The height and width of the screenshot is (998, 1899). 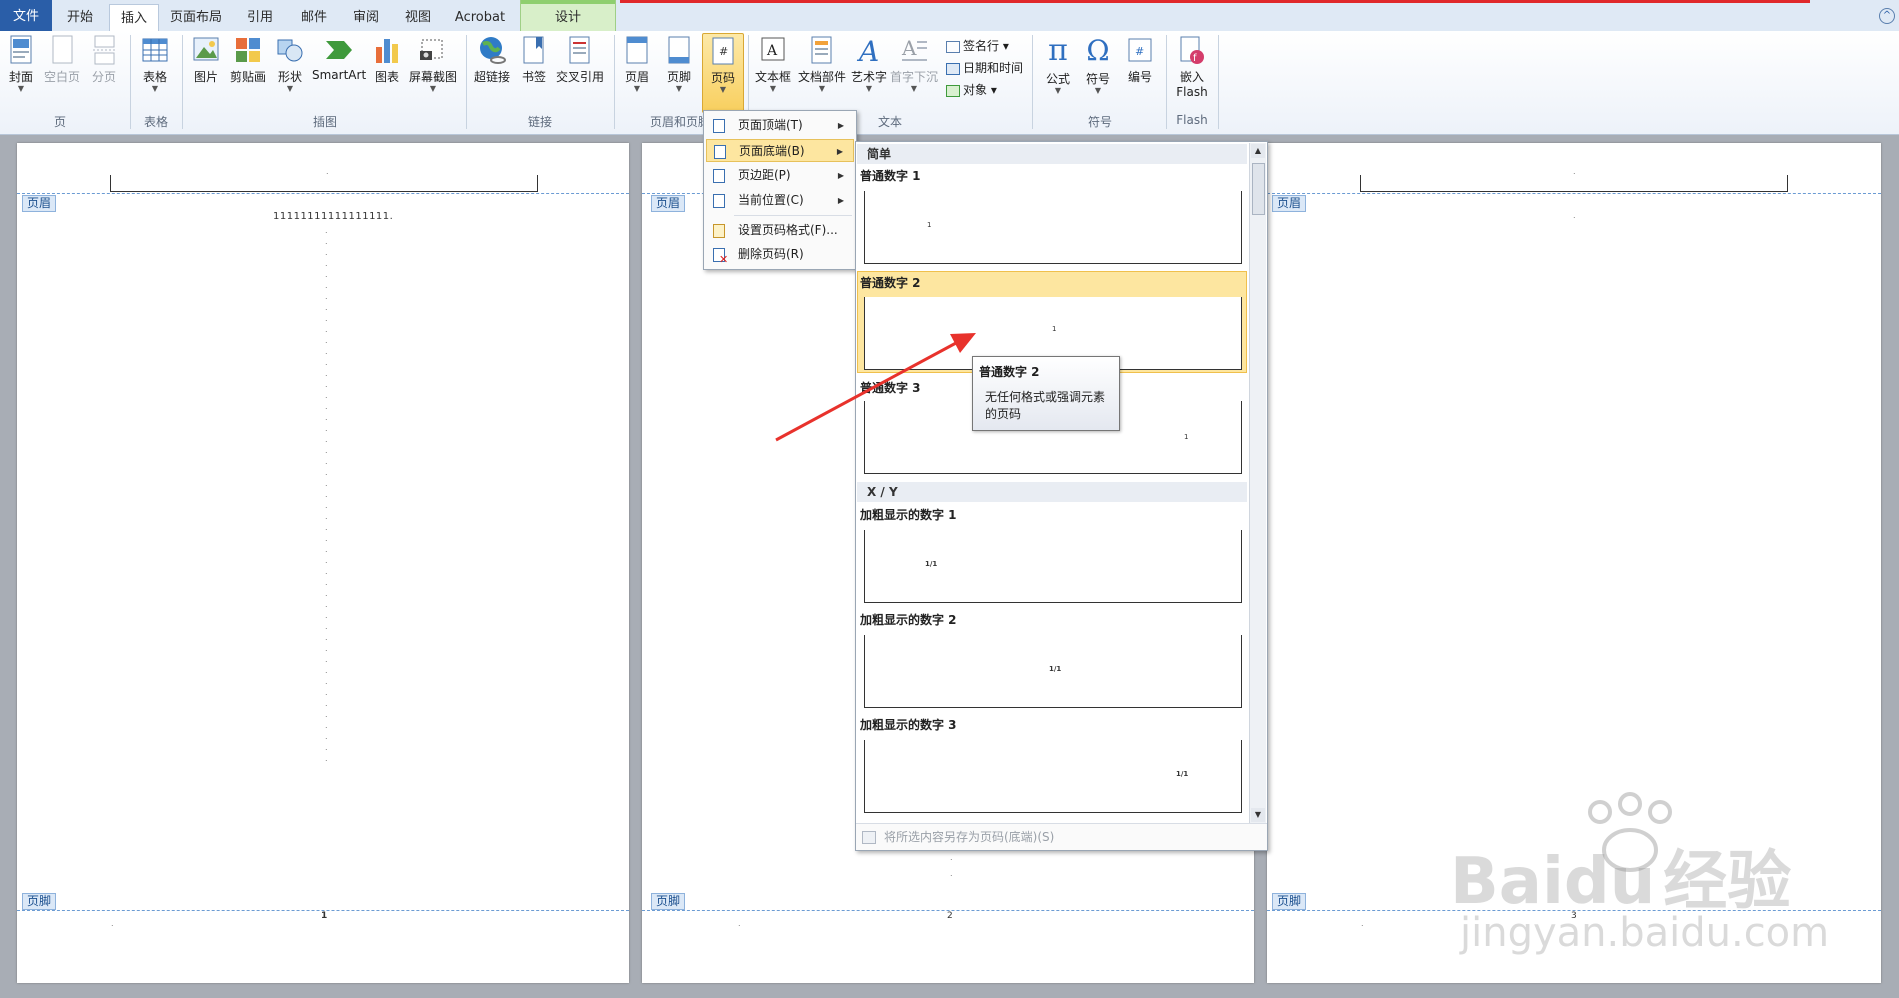 What do you see at coordinates (290, 50) in the screenshot?
I see `shapes-icon` at bounding box center [290, 50].